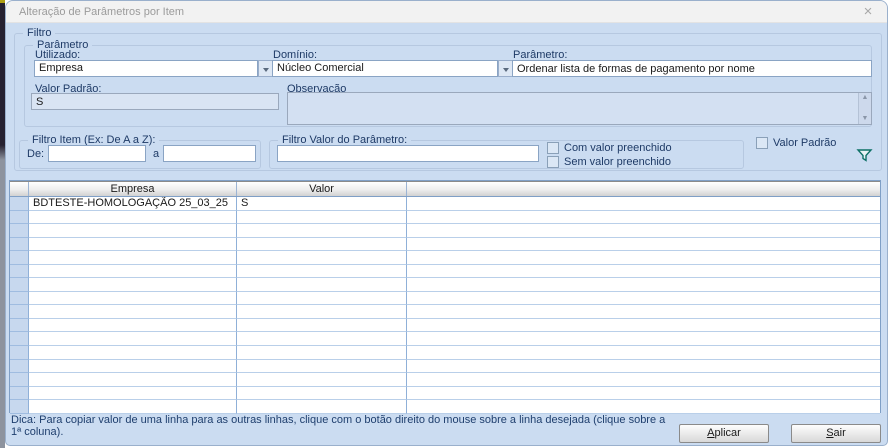  What do you see at coordinates (146, 68) in the screenshot?
I see `utilizado-value: Empresa` at bounding box center [146, 68].